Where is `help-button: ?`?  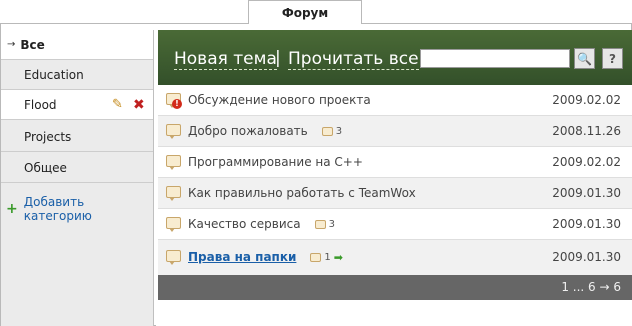
help-button: ? is located at coordinates (612, 58).